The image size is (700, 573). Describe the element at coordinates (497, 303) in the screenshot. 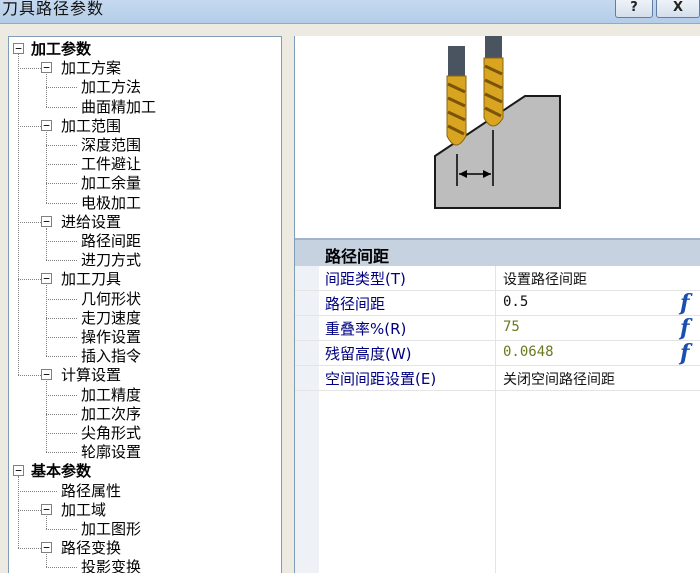

I see `property-row: 路径间距 0.5 f` at that location.